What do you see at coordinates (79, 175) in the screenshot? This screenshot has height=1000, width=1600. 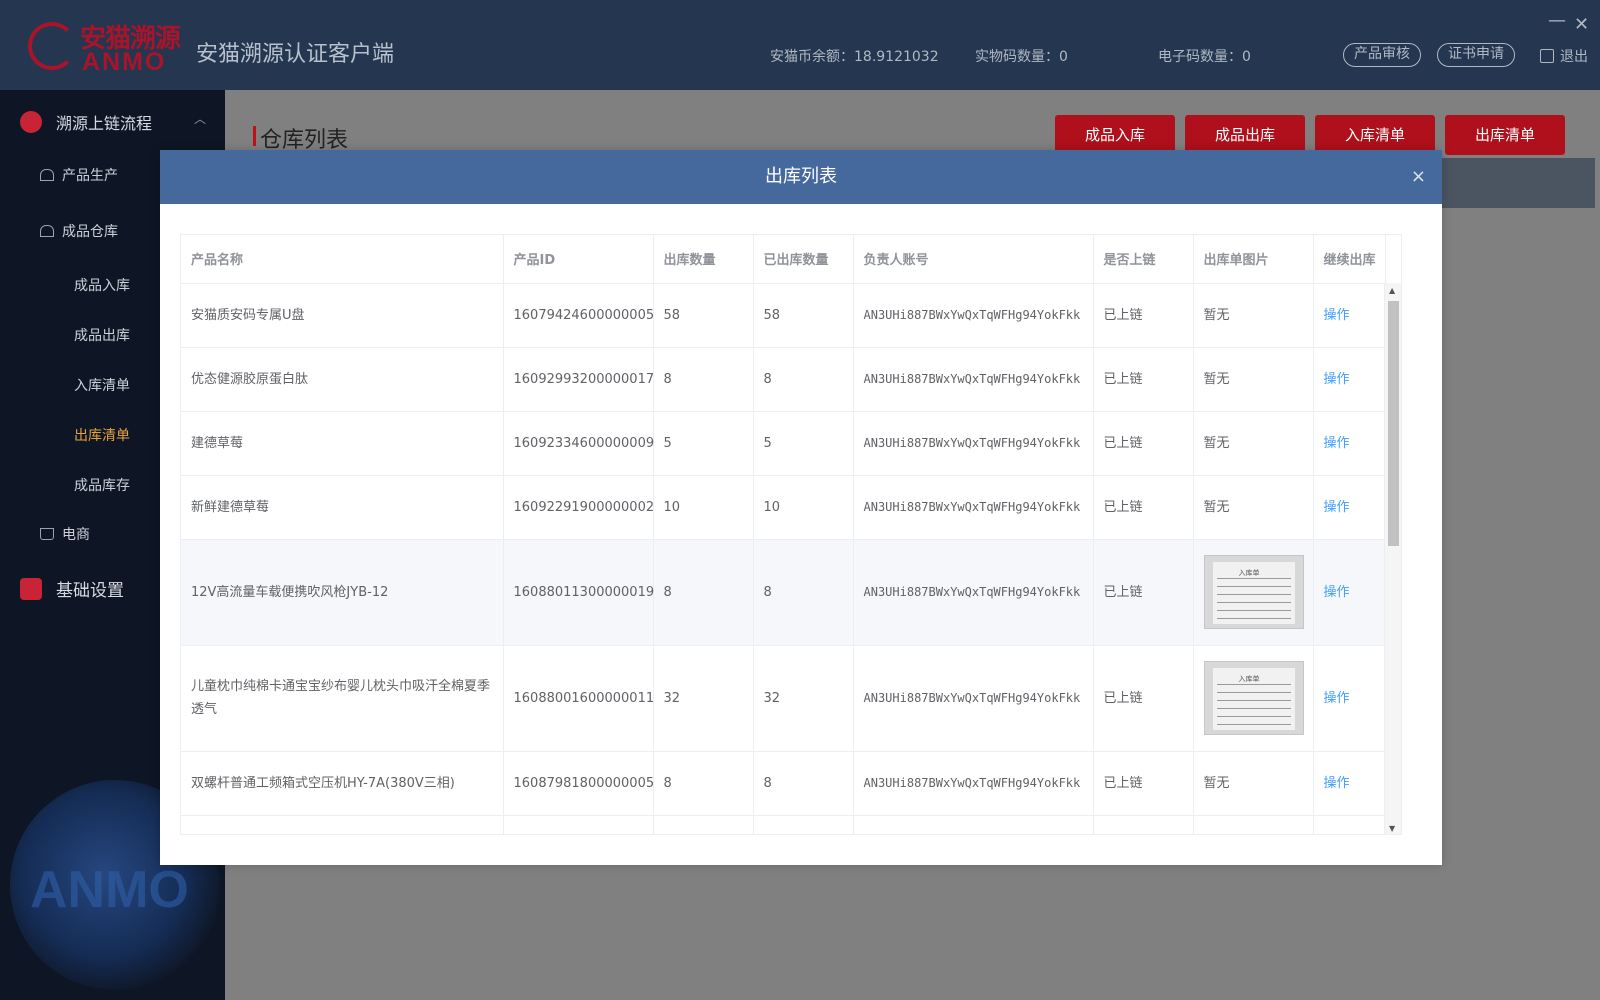 I see `sidebar-item-production: 产品生产` at bounding box center [79, 175].